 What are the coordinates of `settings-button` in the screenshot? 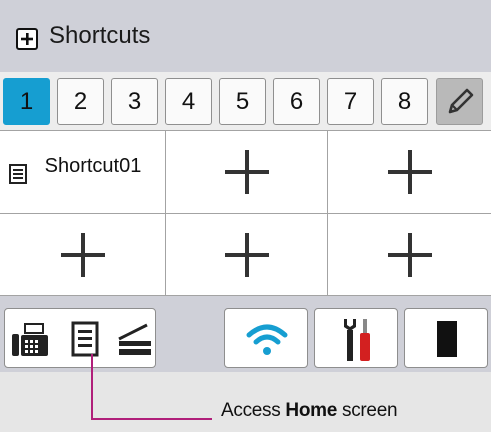 It's located at (356, 338).